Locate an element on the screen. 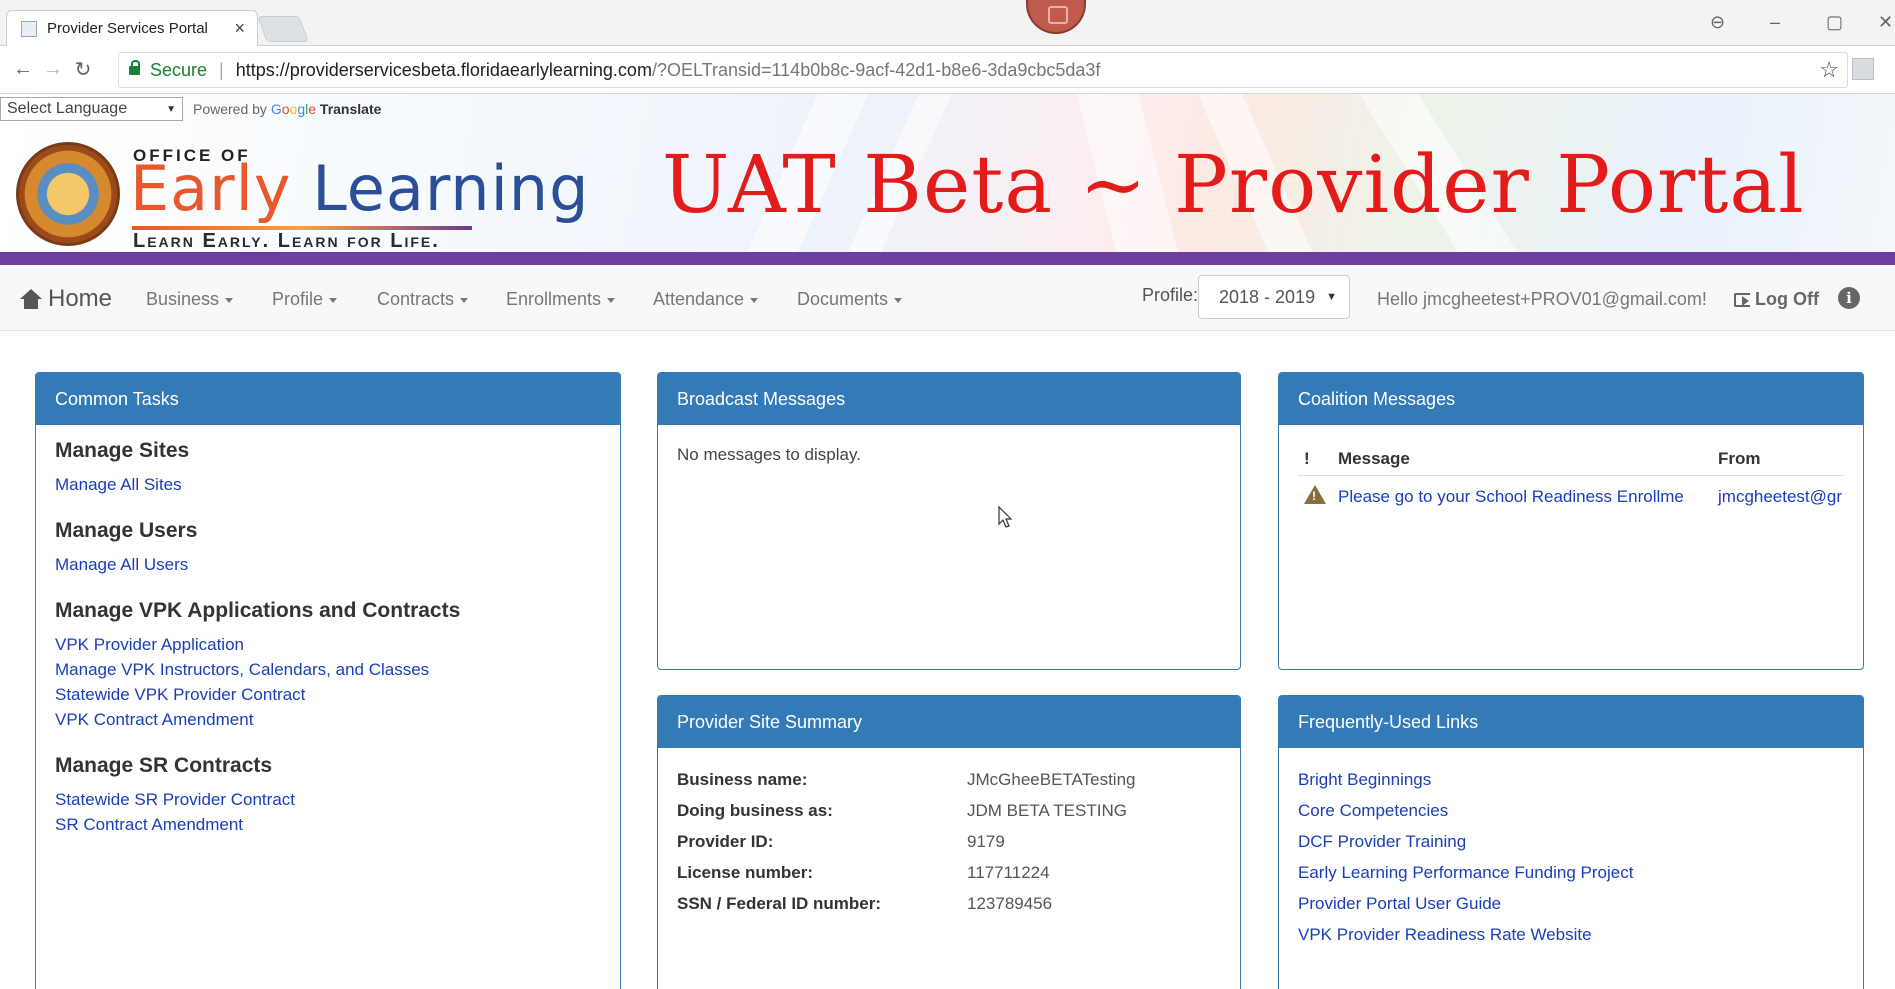 Image resolution: width=1895 pixels, height=989 pixels. summary-row: Provider ID: 9179 is located at coordinates (949, 841).